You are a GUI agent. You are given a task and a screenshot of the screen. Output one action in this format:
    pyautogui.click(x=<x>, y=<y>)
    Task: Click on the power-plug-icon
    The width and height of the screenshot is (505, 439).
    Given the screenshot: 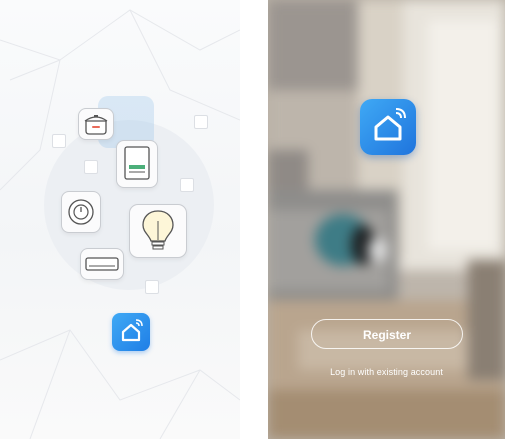 What is the action you would take?
    pyautogui.click(x=81, y=212)
    